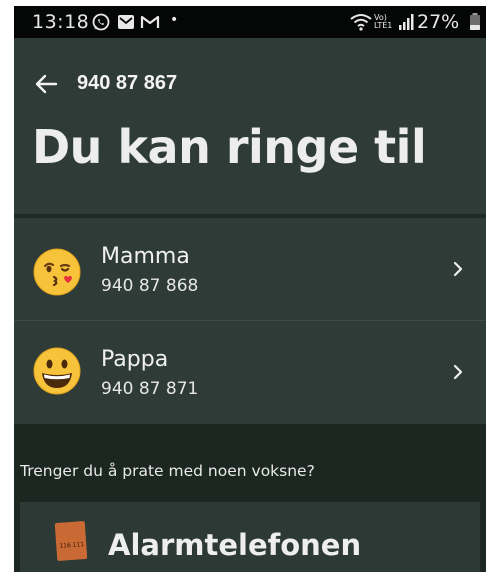 This screenshot has height=578, width=500. Describe the element at coordinates (127, 83) in the screenshot. I see `header-phone-number: 940 87 867` at that location.